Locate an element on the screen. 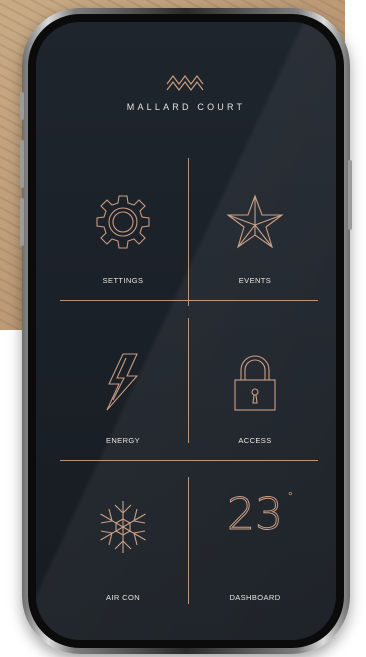  padlock-icon is located at coordinates (255, 383).